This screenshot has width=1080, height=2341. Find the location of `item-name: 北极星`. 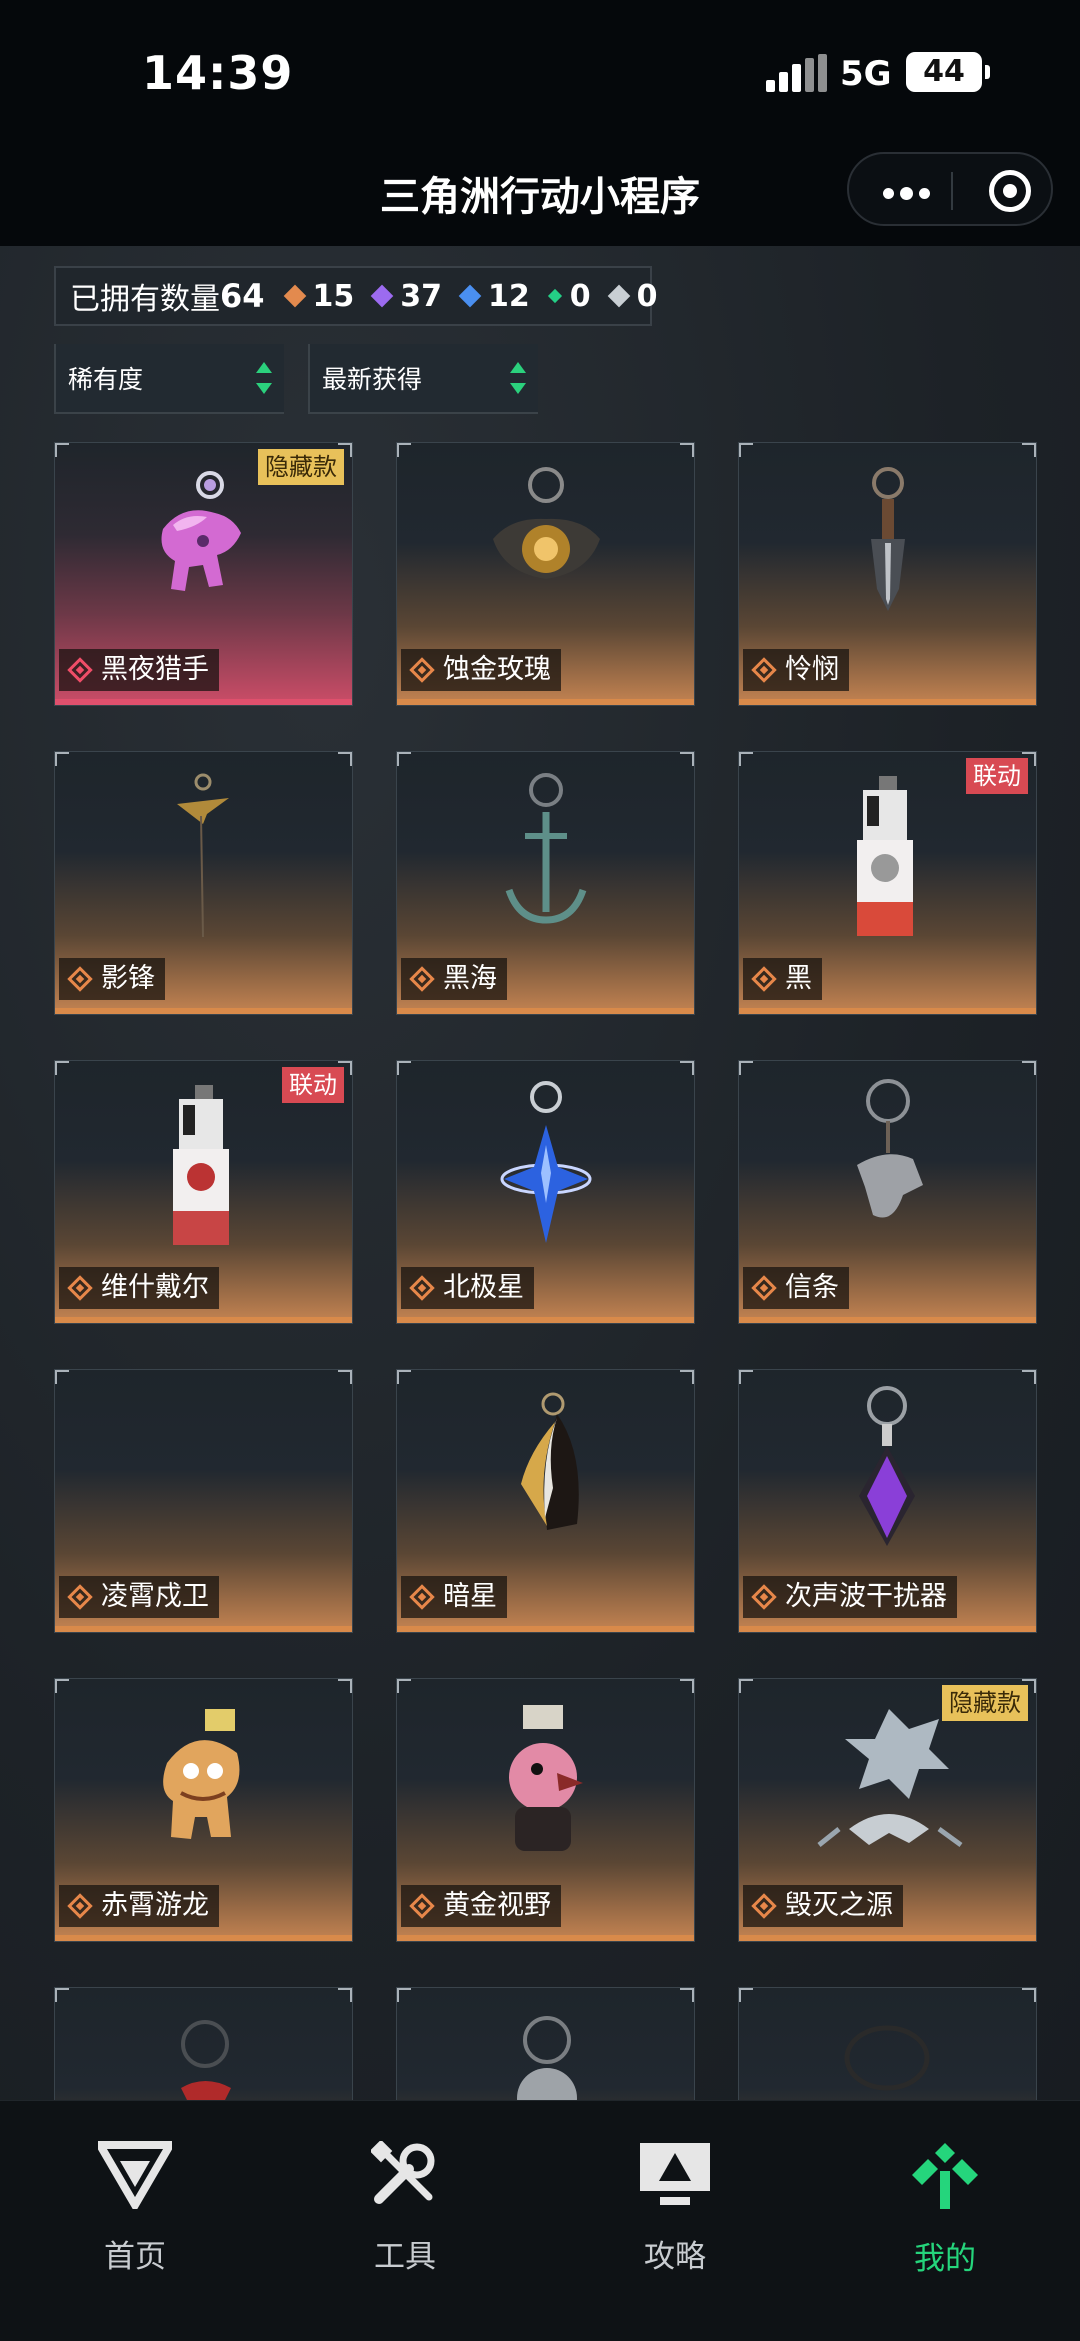

item-name: 北极星 is located at coordinates (467, 1288).